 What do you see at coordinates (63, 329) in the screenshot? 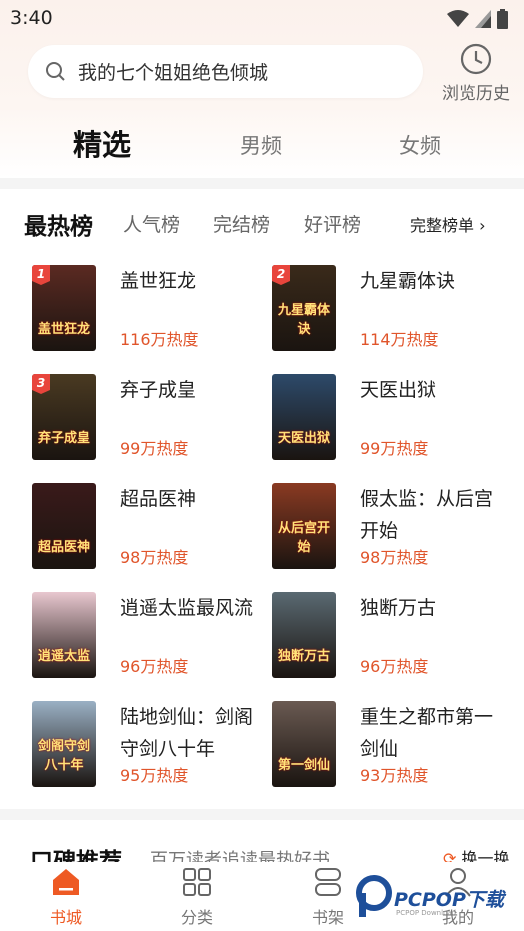
I see `cover-title: 盖世狂龙` at bounding box center [63, 329].